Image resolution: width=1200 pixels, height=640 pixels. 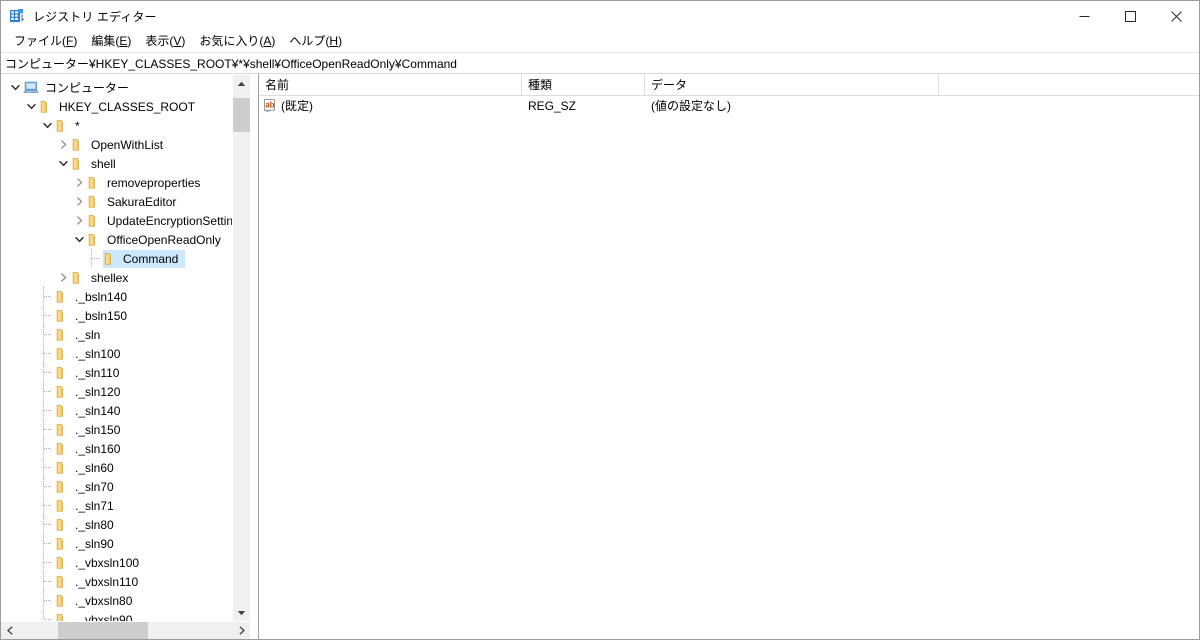 What do you see at coordinates (88, 506) in the screenshot?
I see `tree-item-content: ._sln71` at bounding box center [88, 506].